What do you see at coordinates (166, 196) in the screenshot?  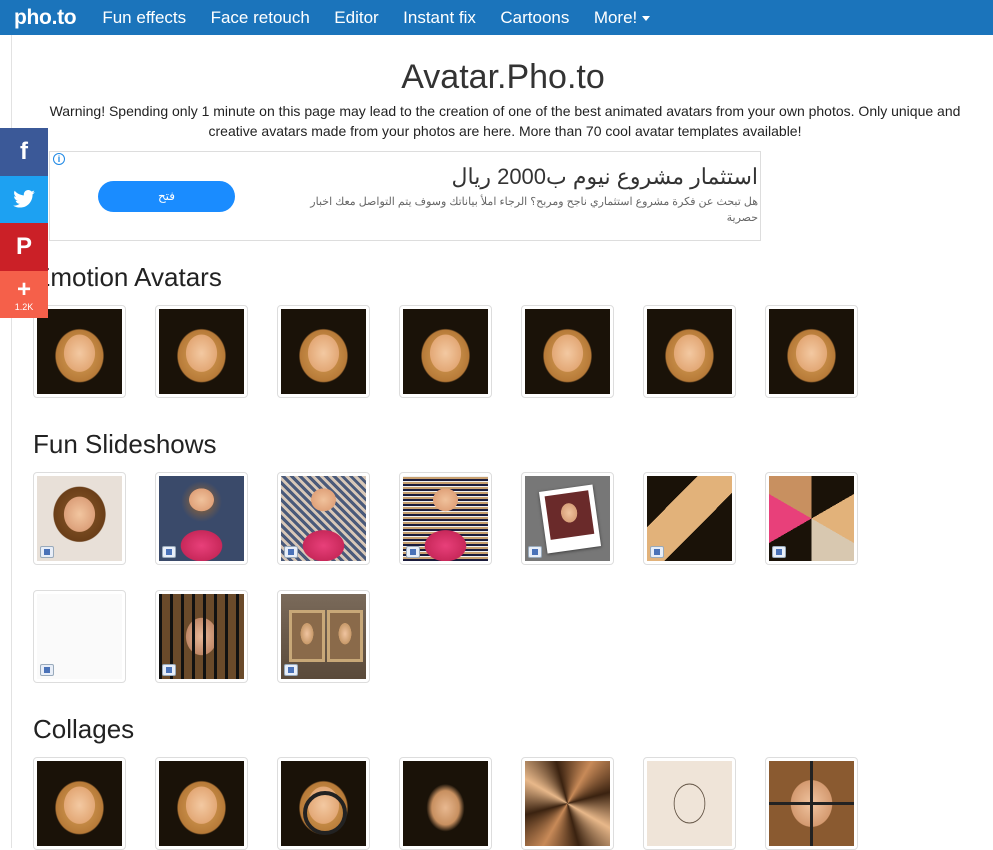 I see `ad-open-button: فتح` at bounding box center [166, 196].